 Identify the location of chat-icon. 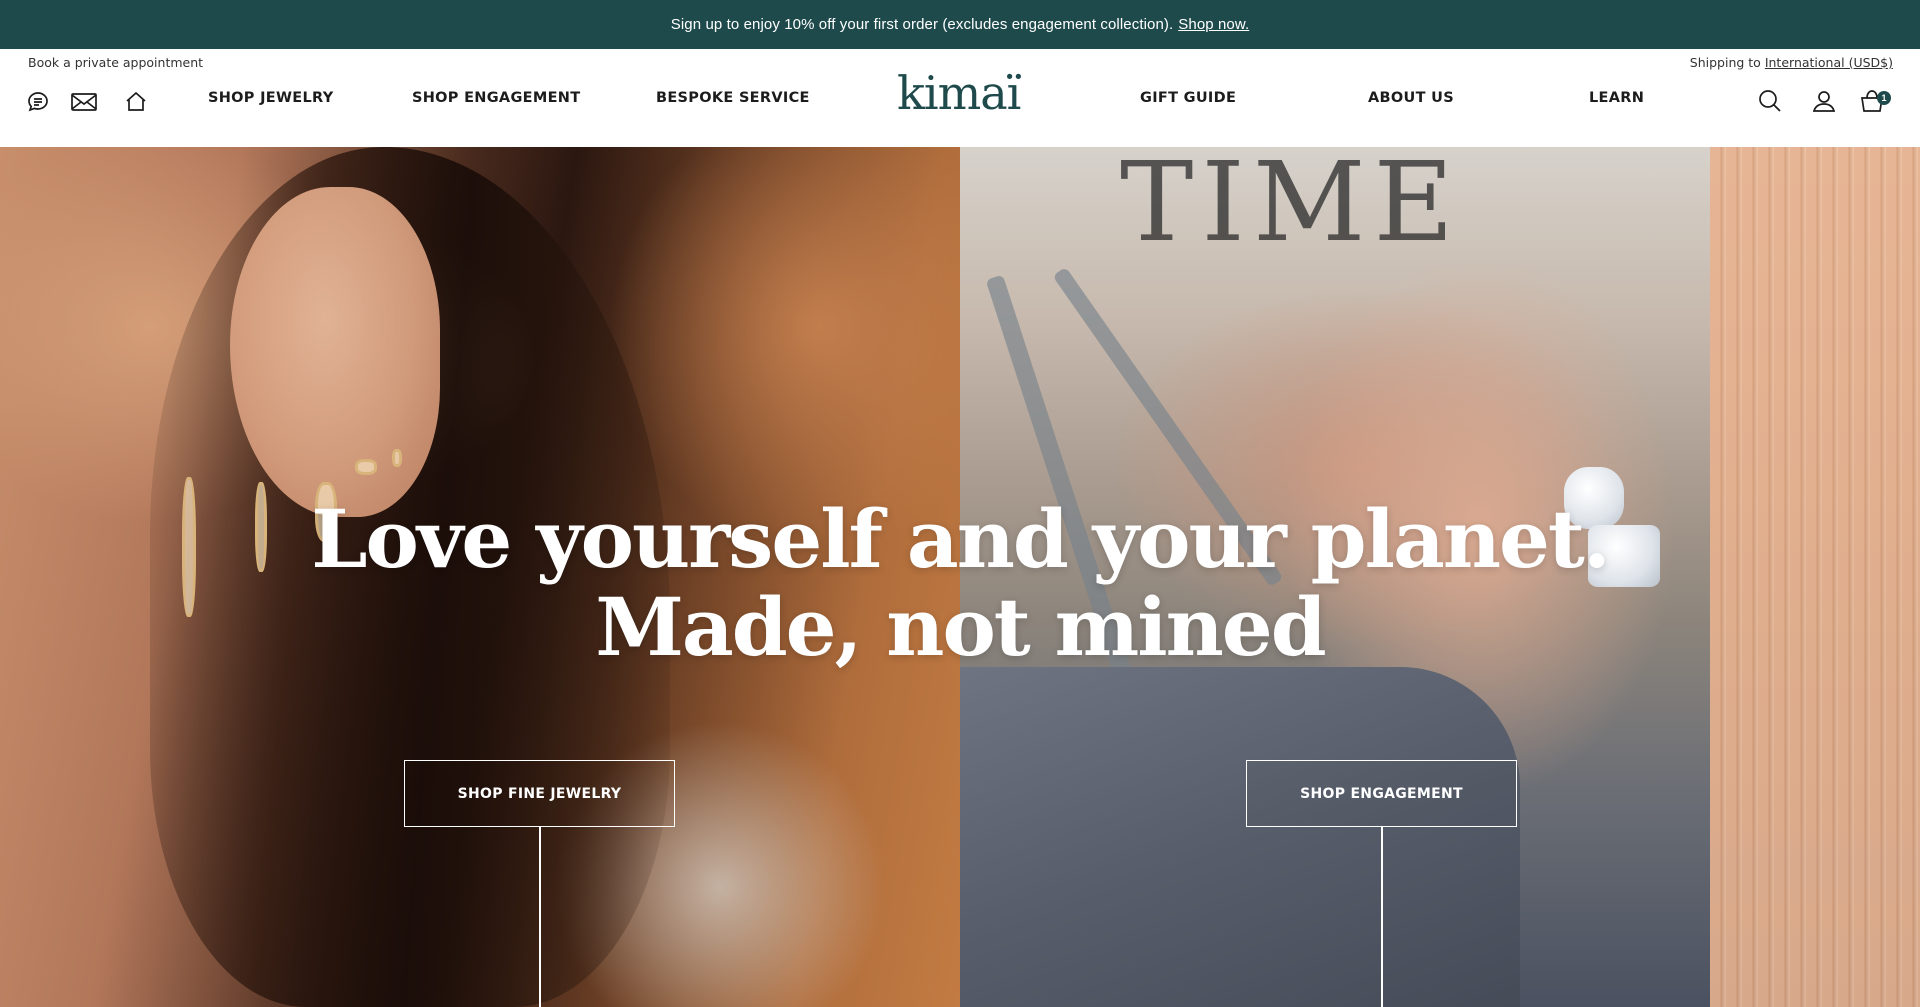
(38, 102).